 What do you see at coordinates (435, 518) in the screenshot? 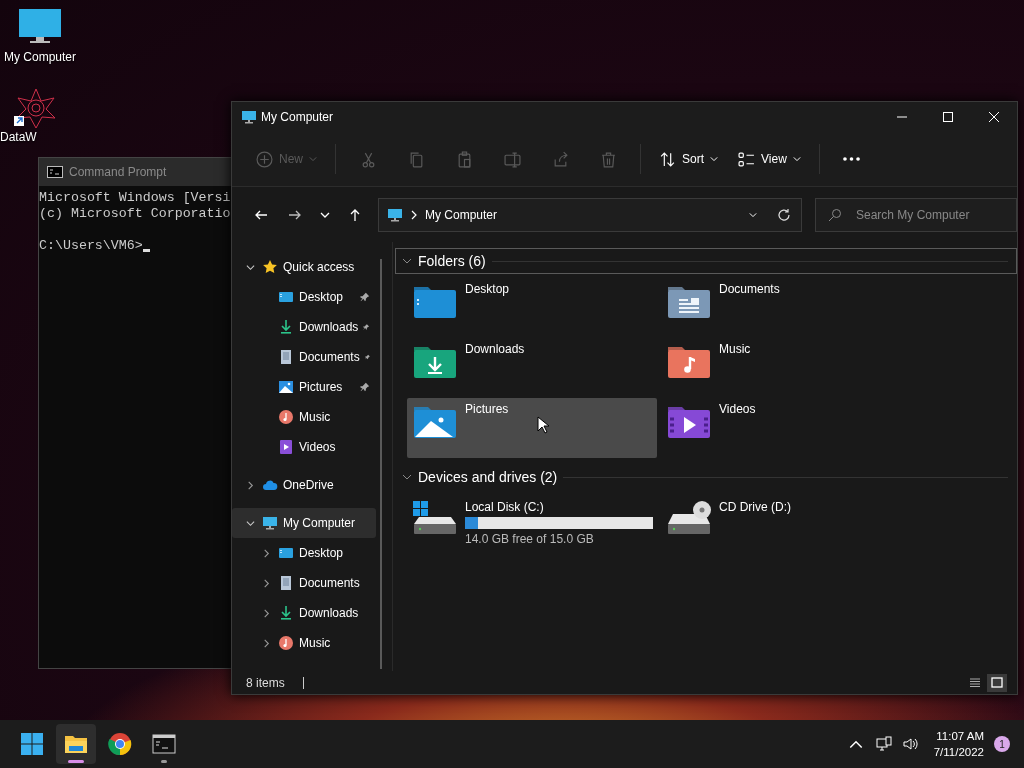
I see `hard-drive-icon` at bounding box center [435, 518].